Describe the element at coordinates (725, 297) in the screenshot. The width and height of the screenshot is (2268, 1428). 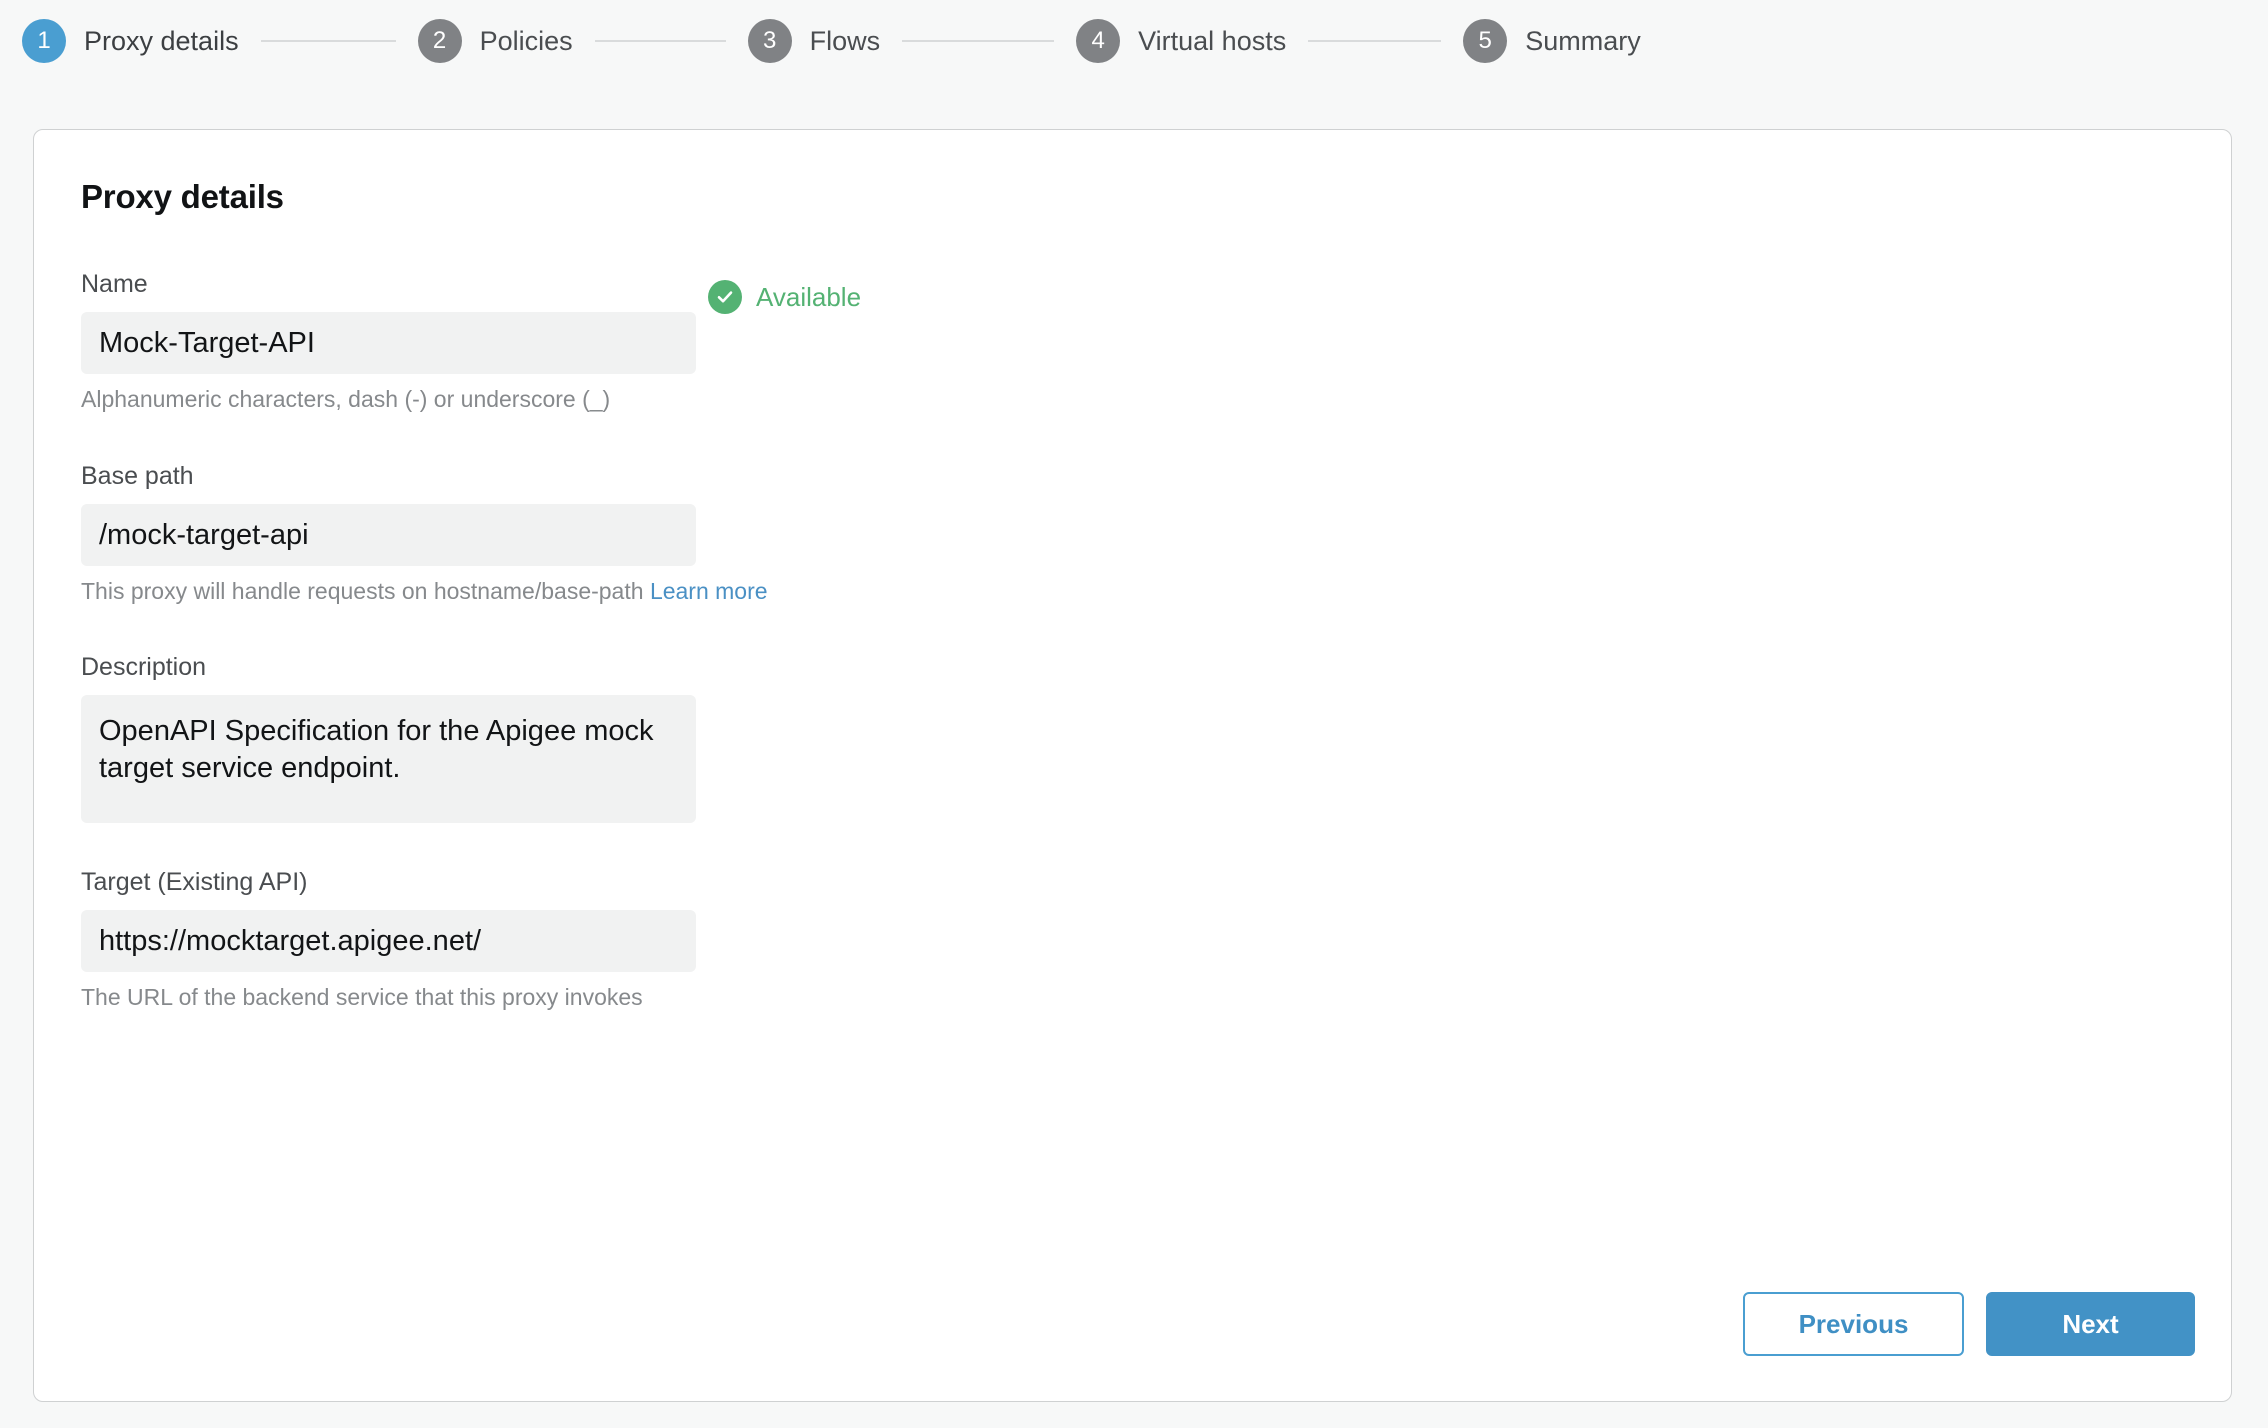
I see `check-circle-icon` at that location.